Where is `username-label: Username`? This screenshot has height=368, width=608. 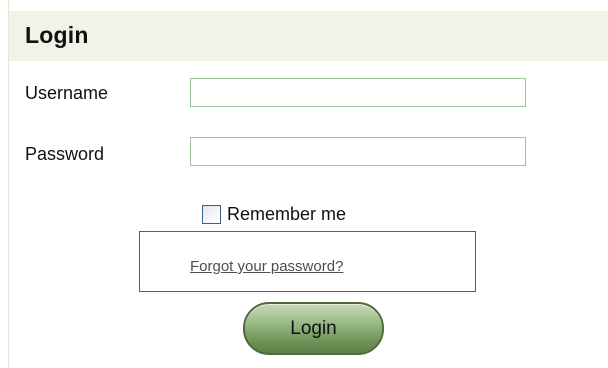
username-label: Username is located at coordinates (67, 93).